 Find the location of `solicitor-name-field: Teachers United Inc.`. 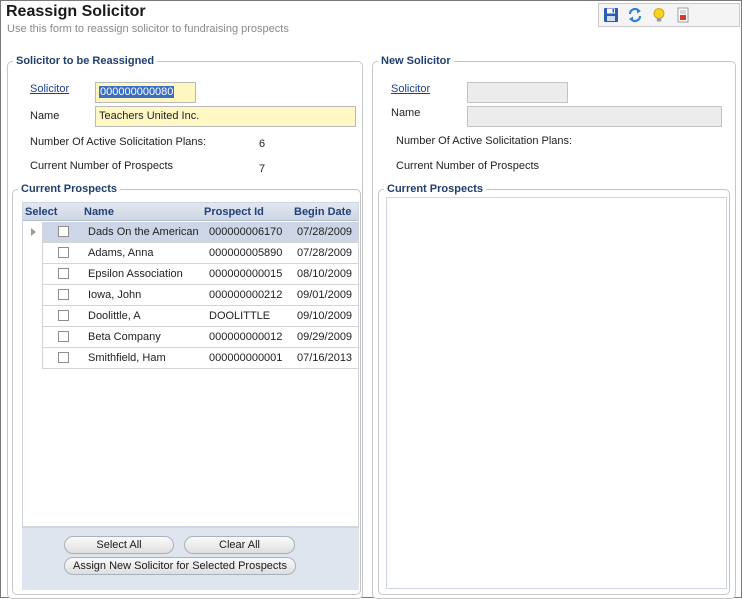

solicitor-name-field: Teachers United Inc. is located at coordinates (225, 116).